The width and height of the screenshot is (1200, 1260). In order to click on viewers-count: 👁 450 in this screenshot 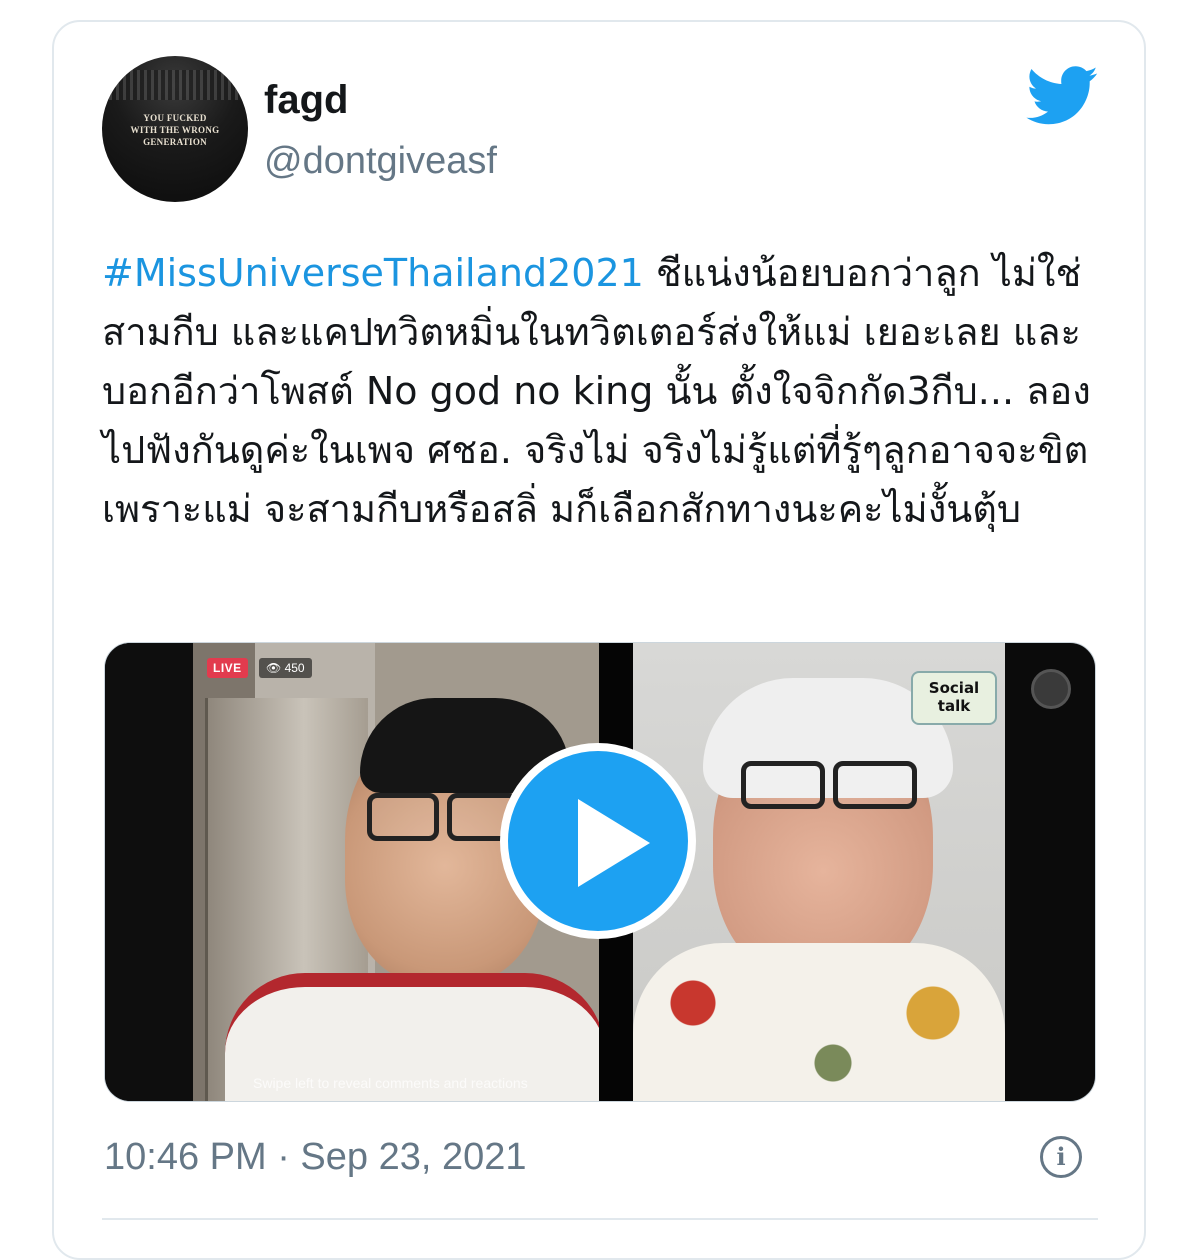, I will do `click(285, 668)`.